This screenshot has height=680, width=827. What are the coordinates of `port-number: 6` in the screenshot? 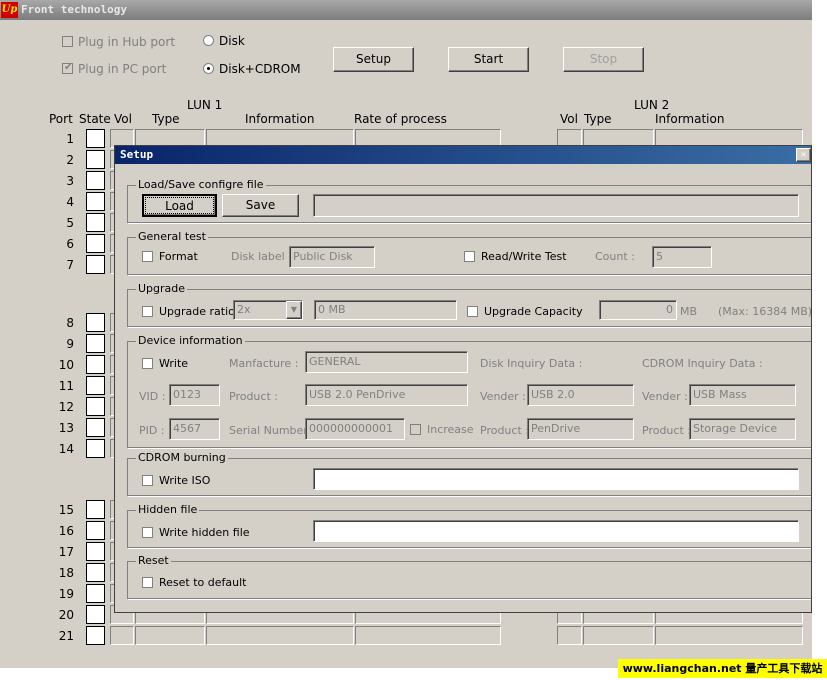 It's located at (70, 244).